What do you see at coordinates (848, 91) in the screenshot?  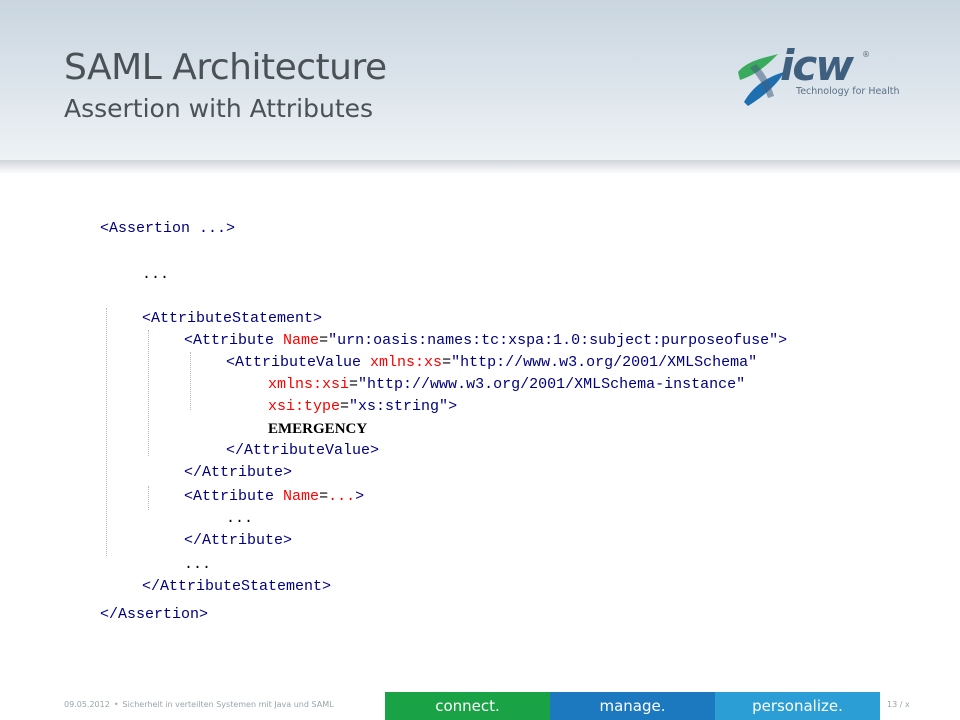 I see `logo-tagline: Technology for Health` at bounding box center [848, 91].